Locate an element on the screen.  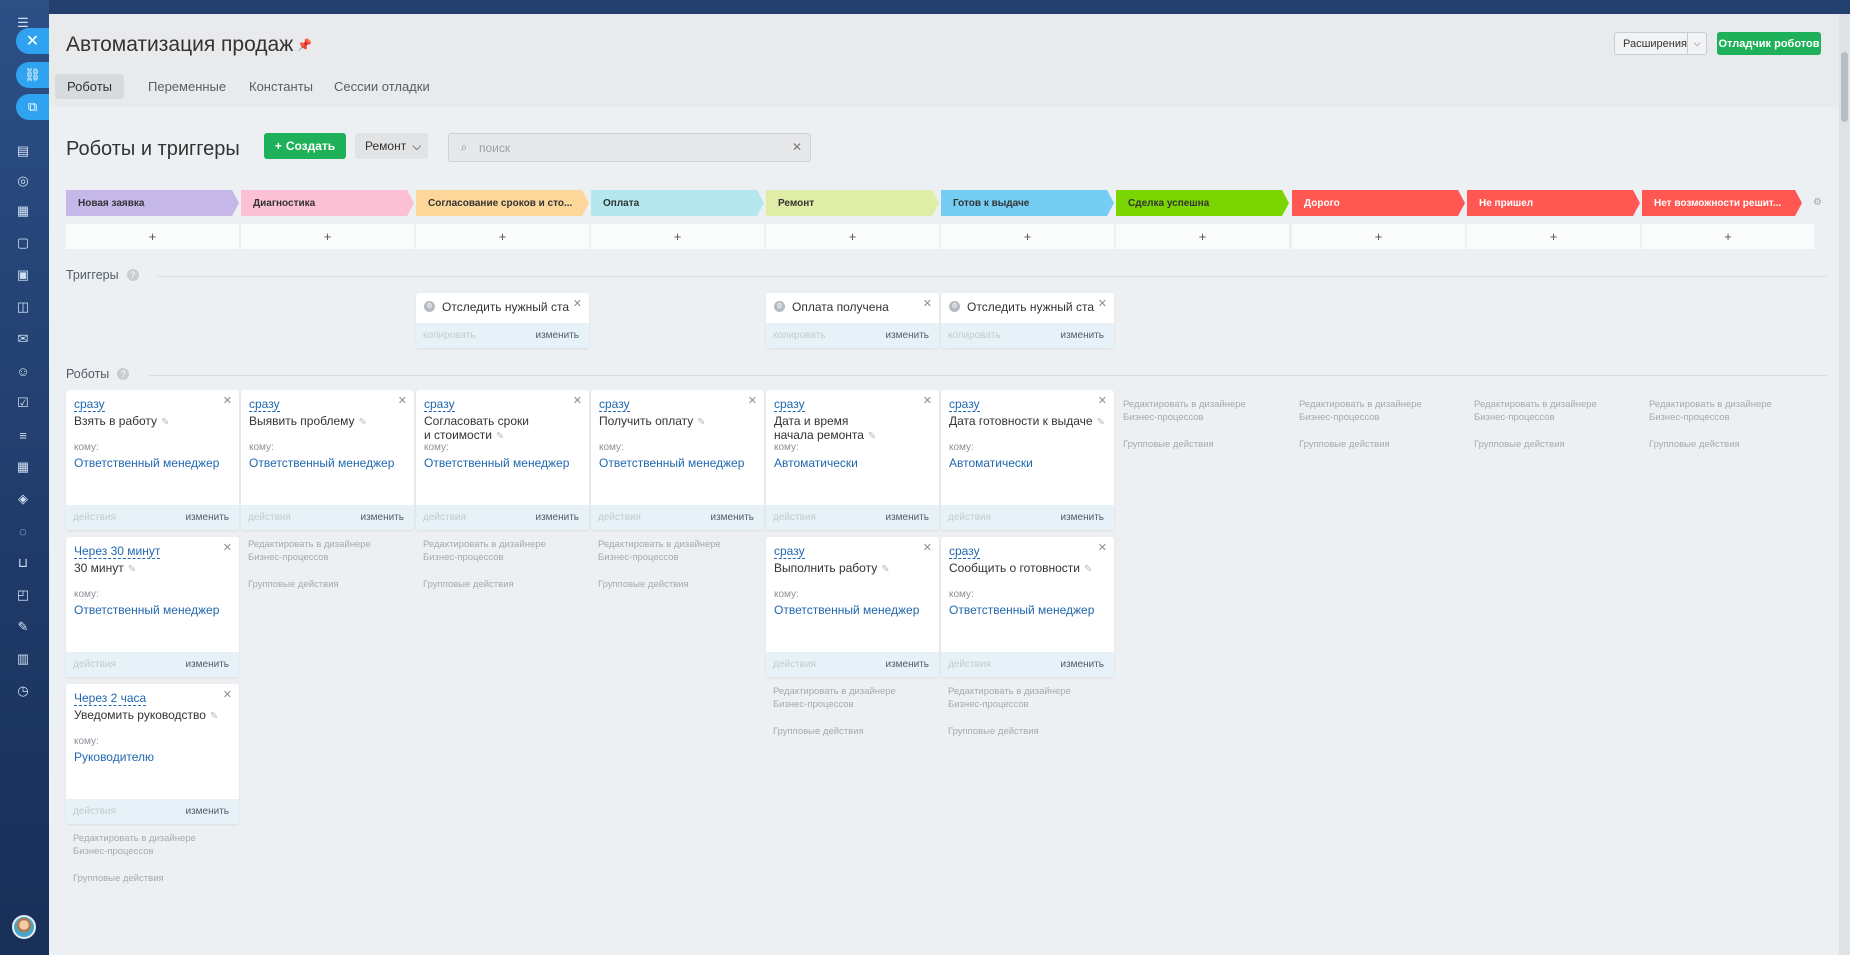
edit-icon: ✎ is located at coordinates (23, 627).